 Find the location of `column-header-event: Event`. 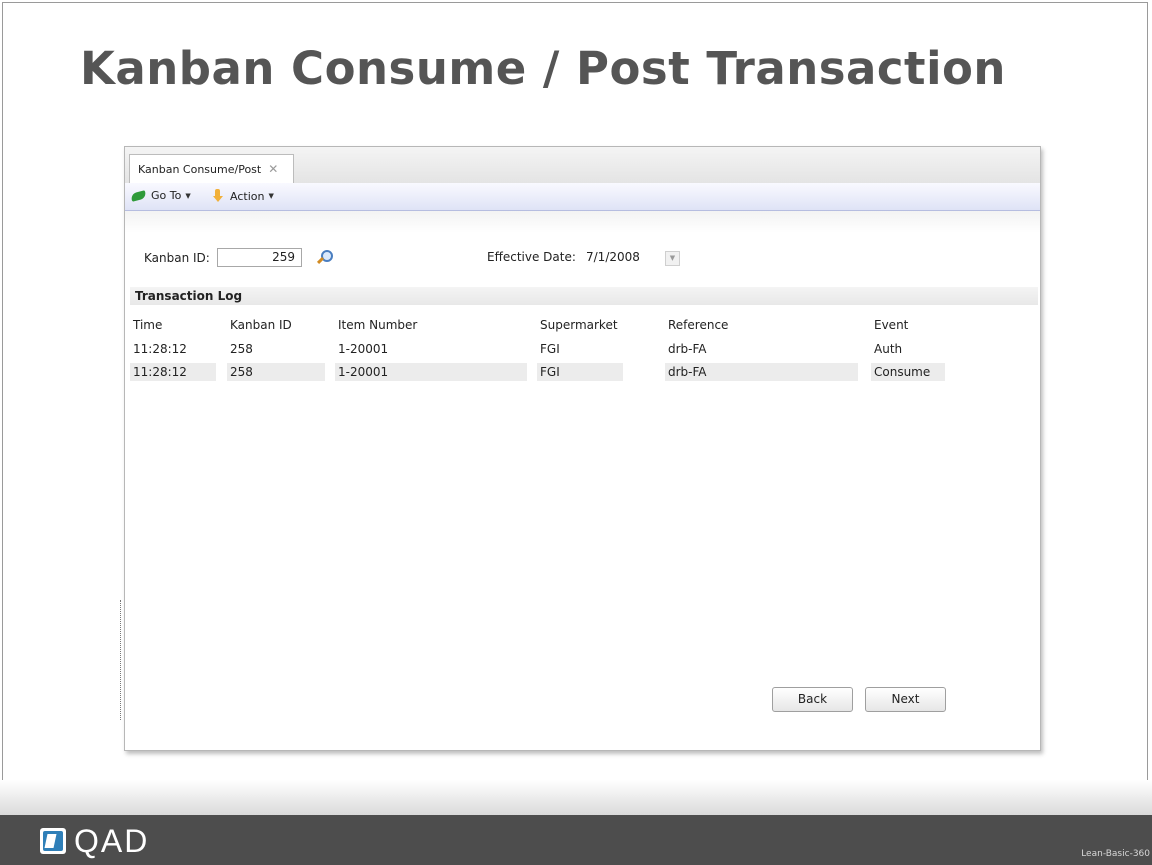

column-header-event: Event is located at coordinates (891, 325).